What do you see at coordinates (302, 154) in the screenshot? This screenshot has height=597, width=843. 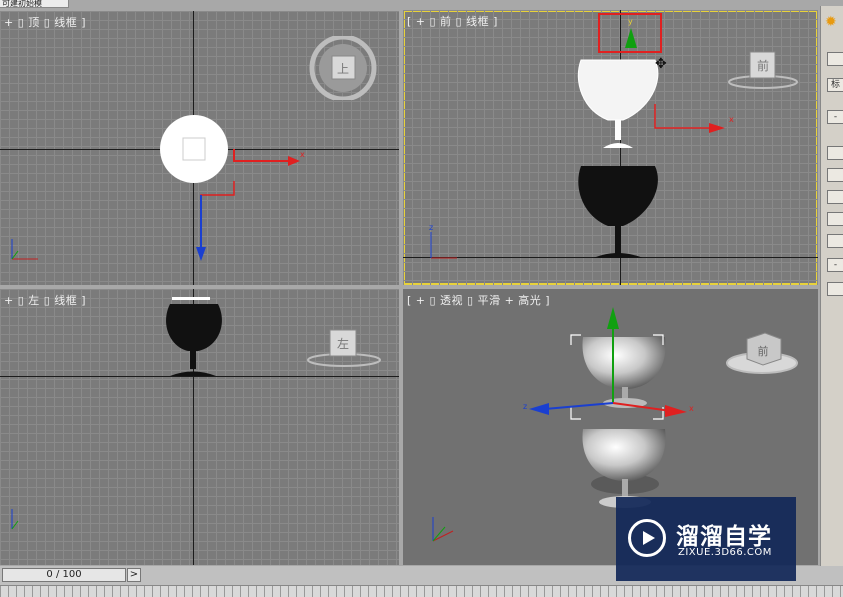 I see `gizmo-x-label: x` at bounding box center [302, 154].